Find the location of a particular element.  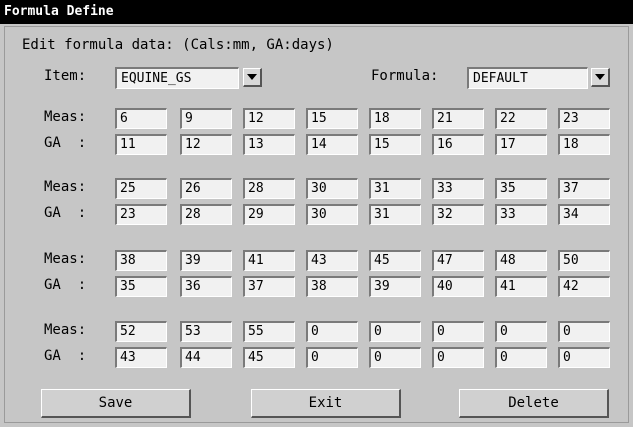

form-subtitle: Edit formula data: (Cals:mm, GA:days) is located at coordinates (178, 45).